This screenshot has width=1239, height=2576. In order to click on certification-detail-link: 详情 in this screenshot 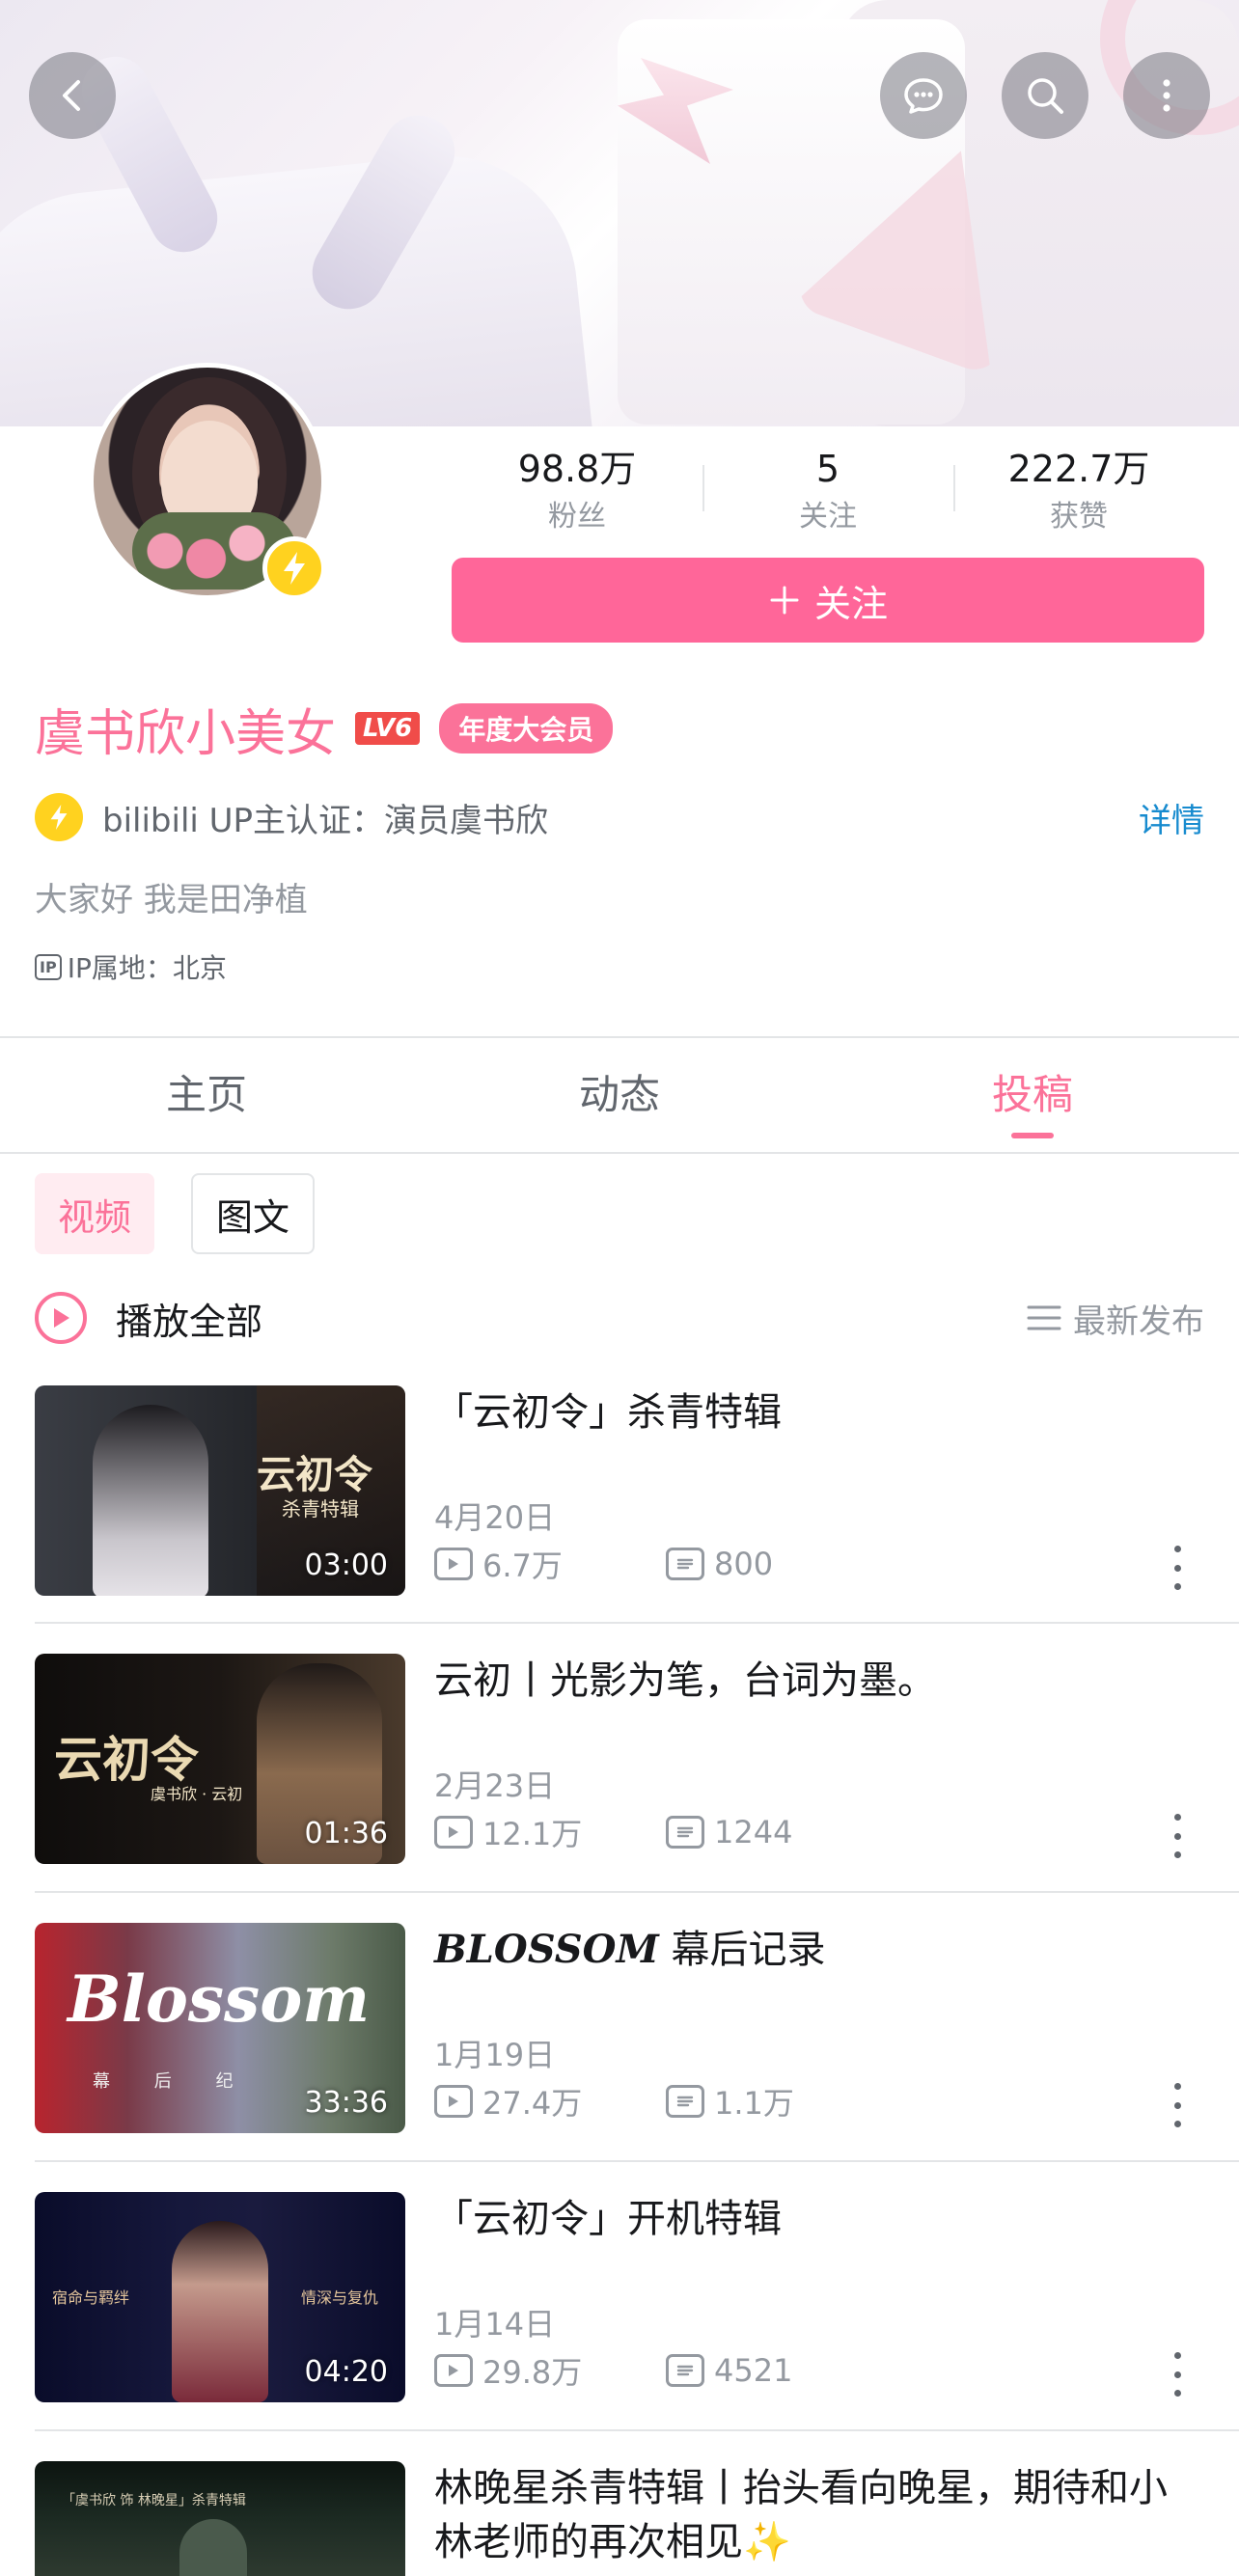, I will do `click(1171, 818)`.